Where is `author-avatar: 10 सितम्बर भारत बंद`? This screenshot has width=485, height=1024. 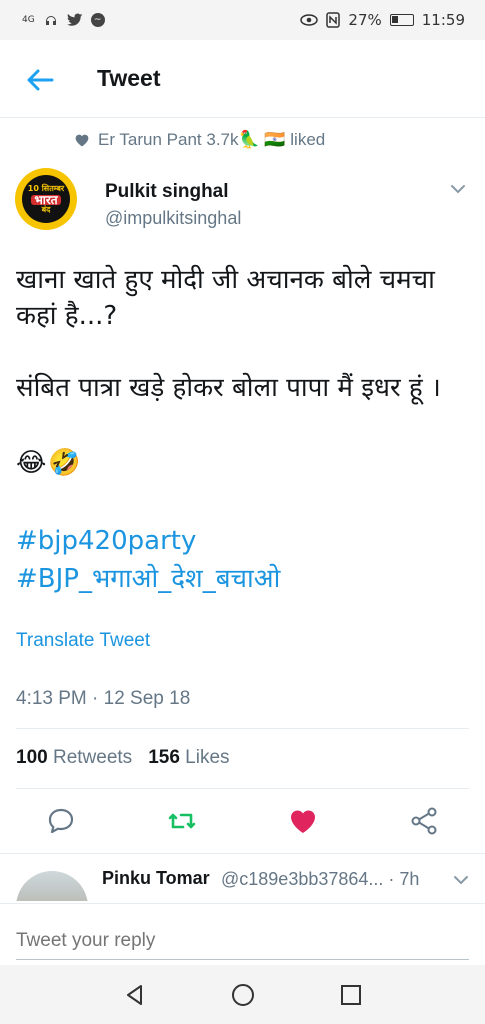 author-avatar: 10 सितम्बर भारत बंद is located at coordinates (46, 199).